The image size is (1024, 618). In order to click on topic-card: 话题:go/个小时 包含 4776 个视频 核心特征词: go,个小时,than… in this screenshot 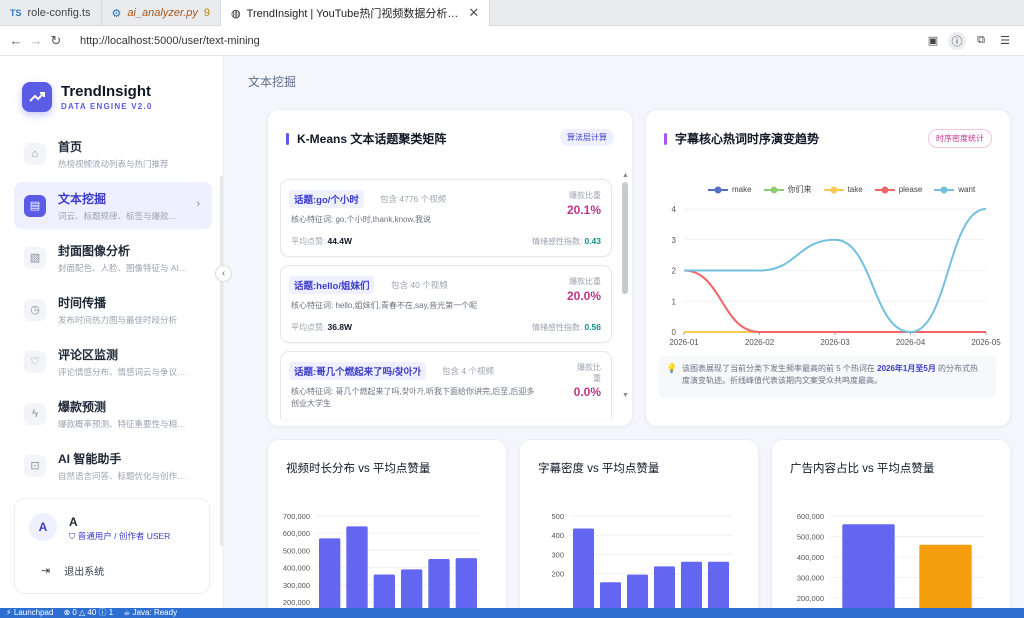, I will do `click(446, 218)`.